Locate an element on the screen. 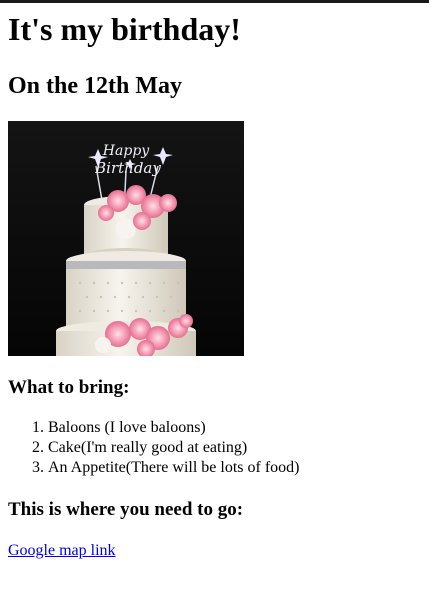 The image size is (429, 604). bring-heading: What to bring: is located at coordinates (69, 387).